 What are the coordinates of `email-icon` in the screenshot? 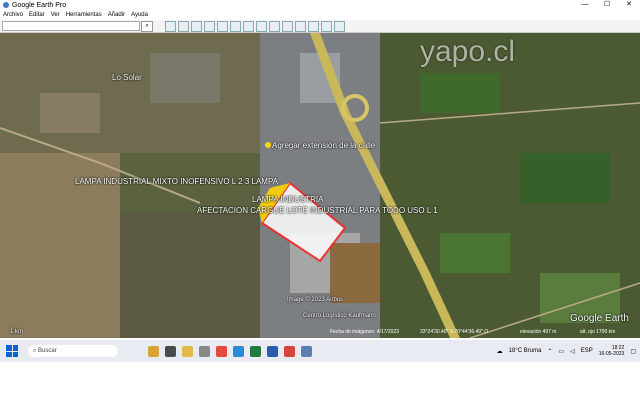 It's located at (300, 26).